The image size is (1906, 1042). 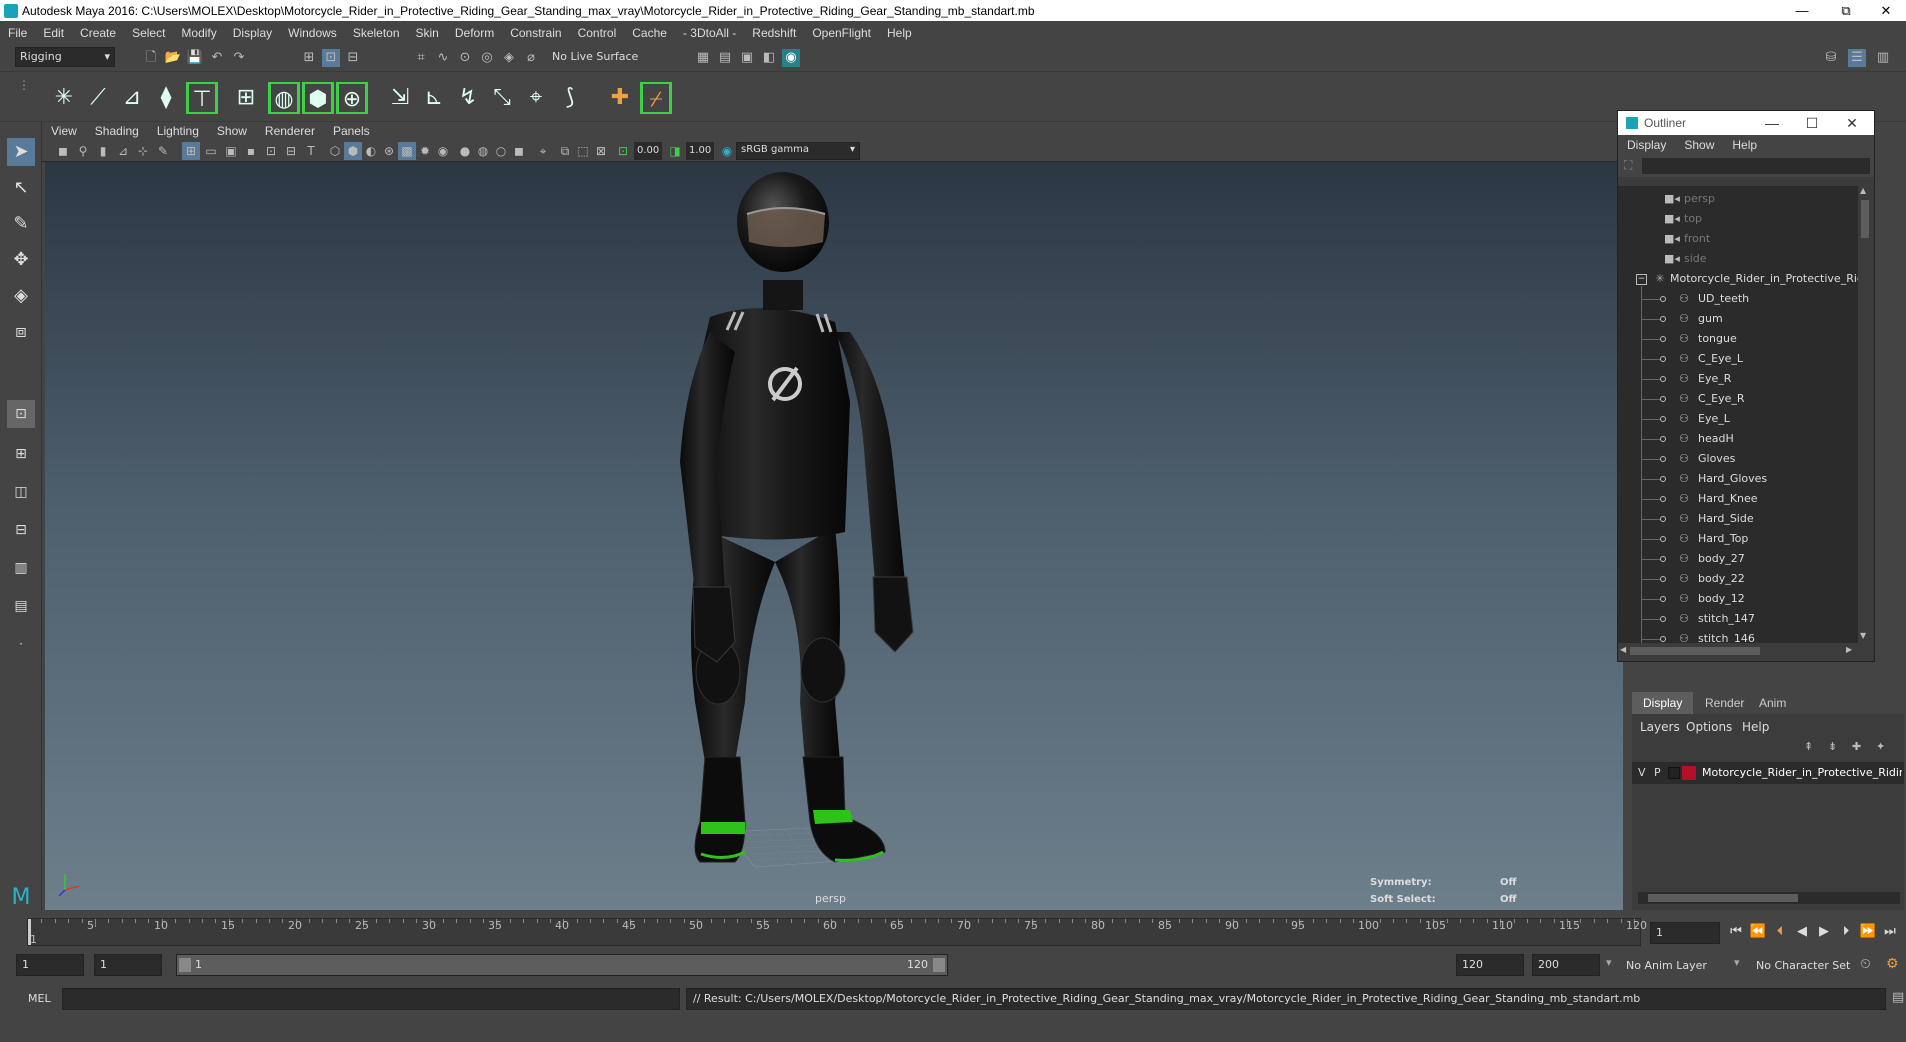 I want to click on outliner-menu-show: Show, so click(x=1699, y=145).